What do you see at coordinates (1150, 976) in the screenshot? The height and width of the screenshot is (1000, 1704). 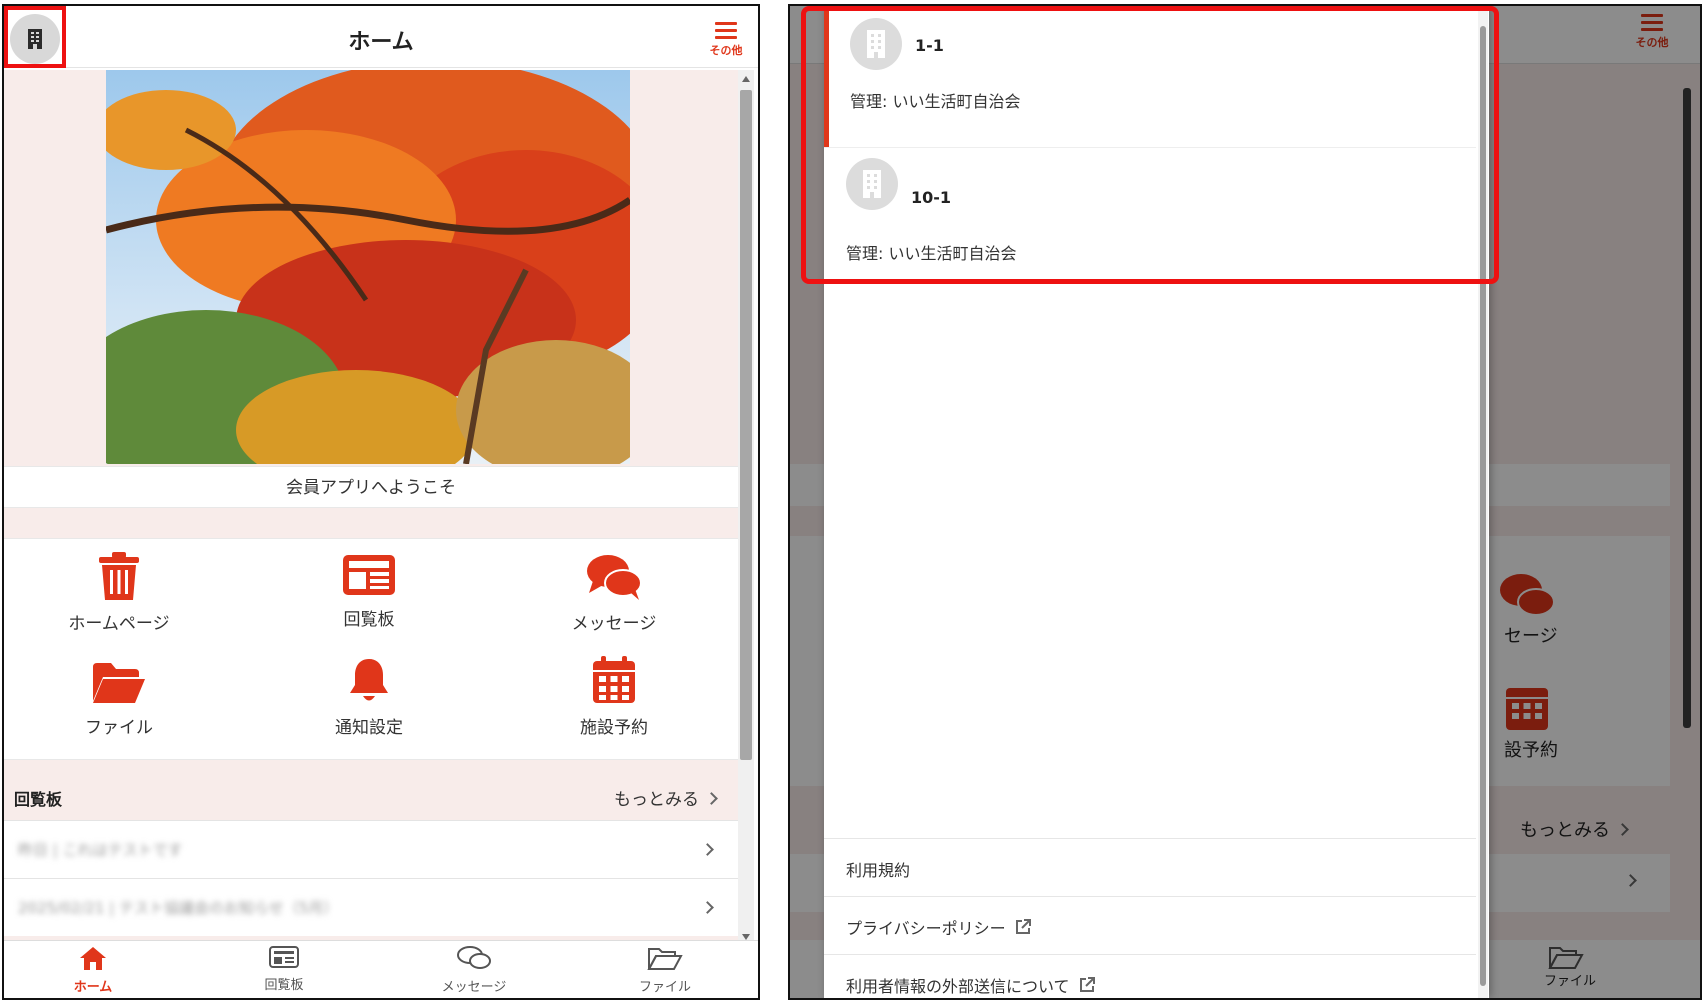 I see `external-data-transmission-link: 利用者情報の外部送信について` at bounding box center [1150, 976].